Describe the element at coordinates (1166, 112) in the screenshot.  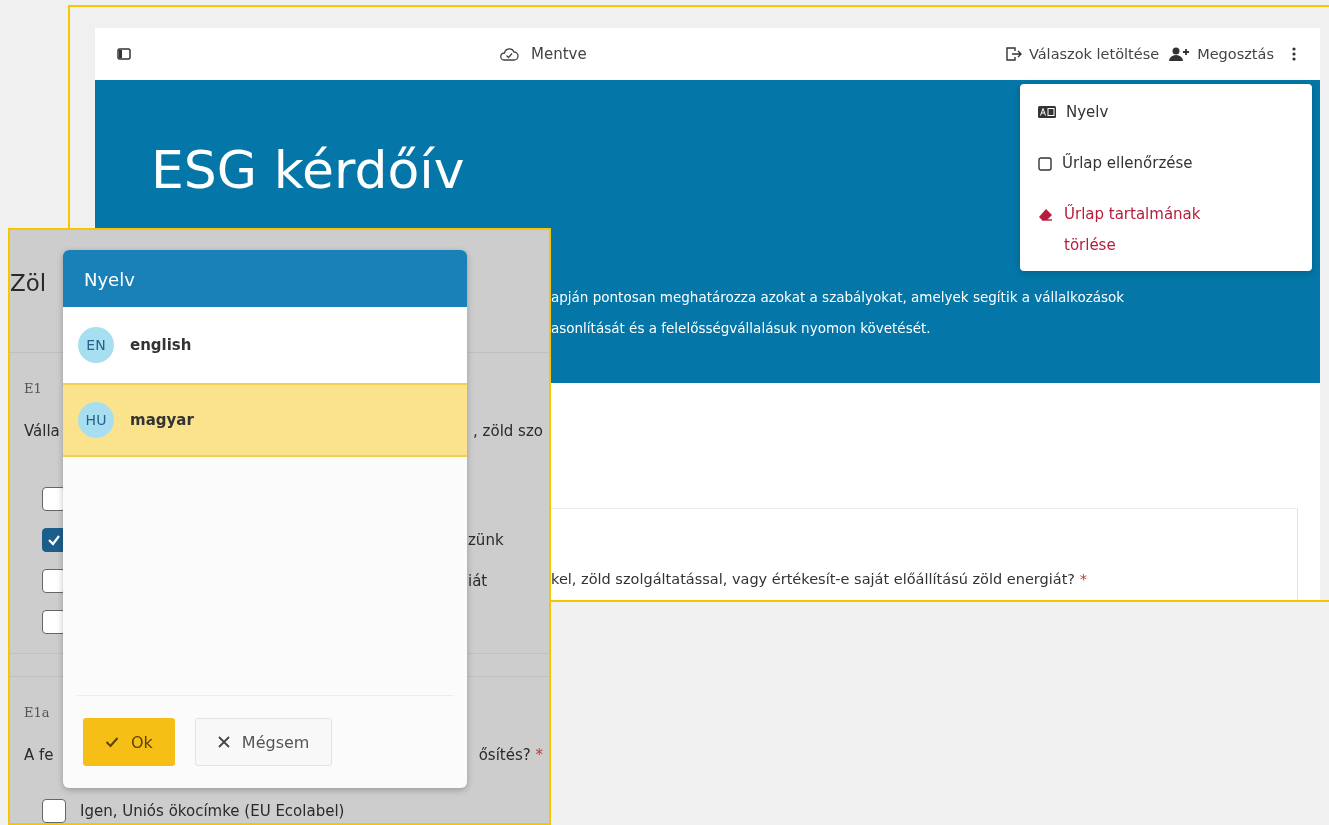
I see `menu-item: Nyelv` at that location.